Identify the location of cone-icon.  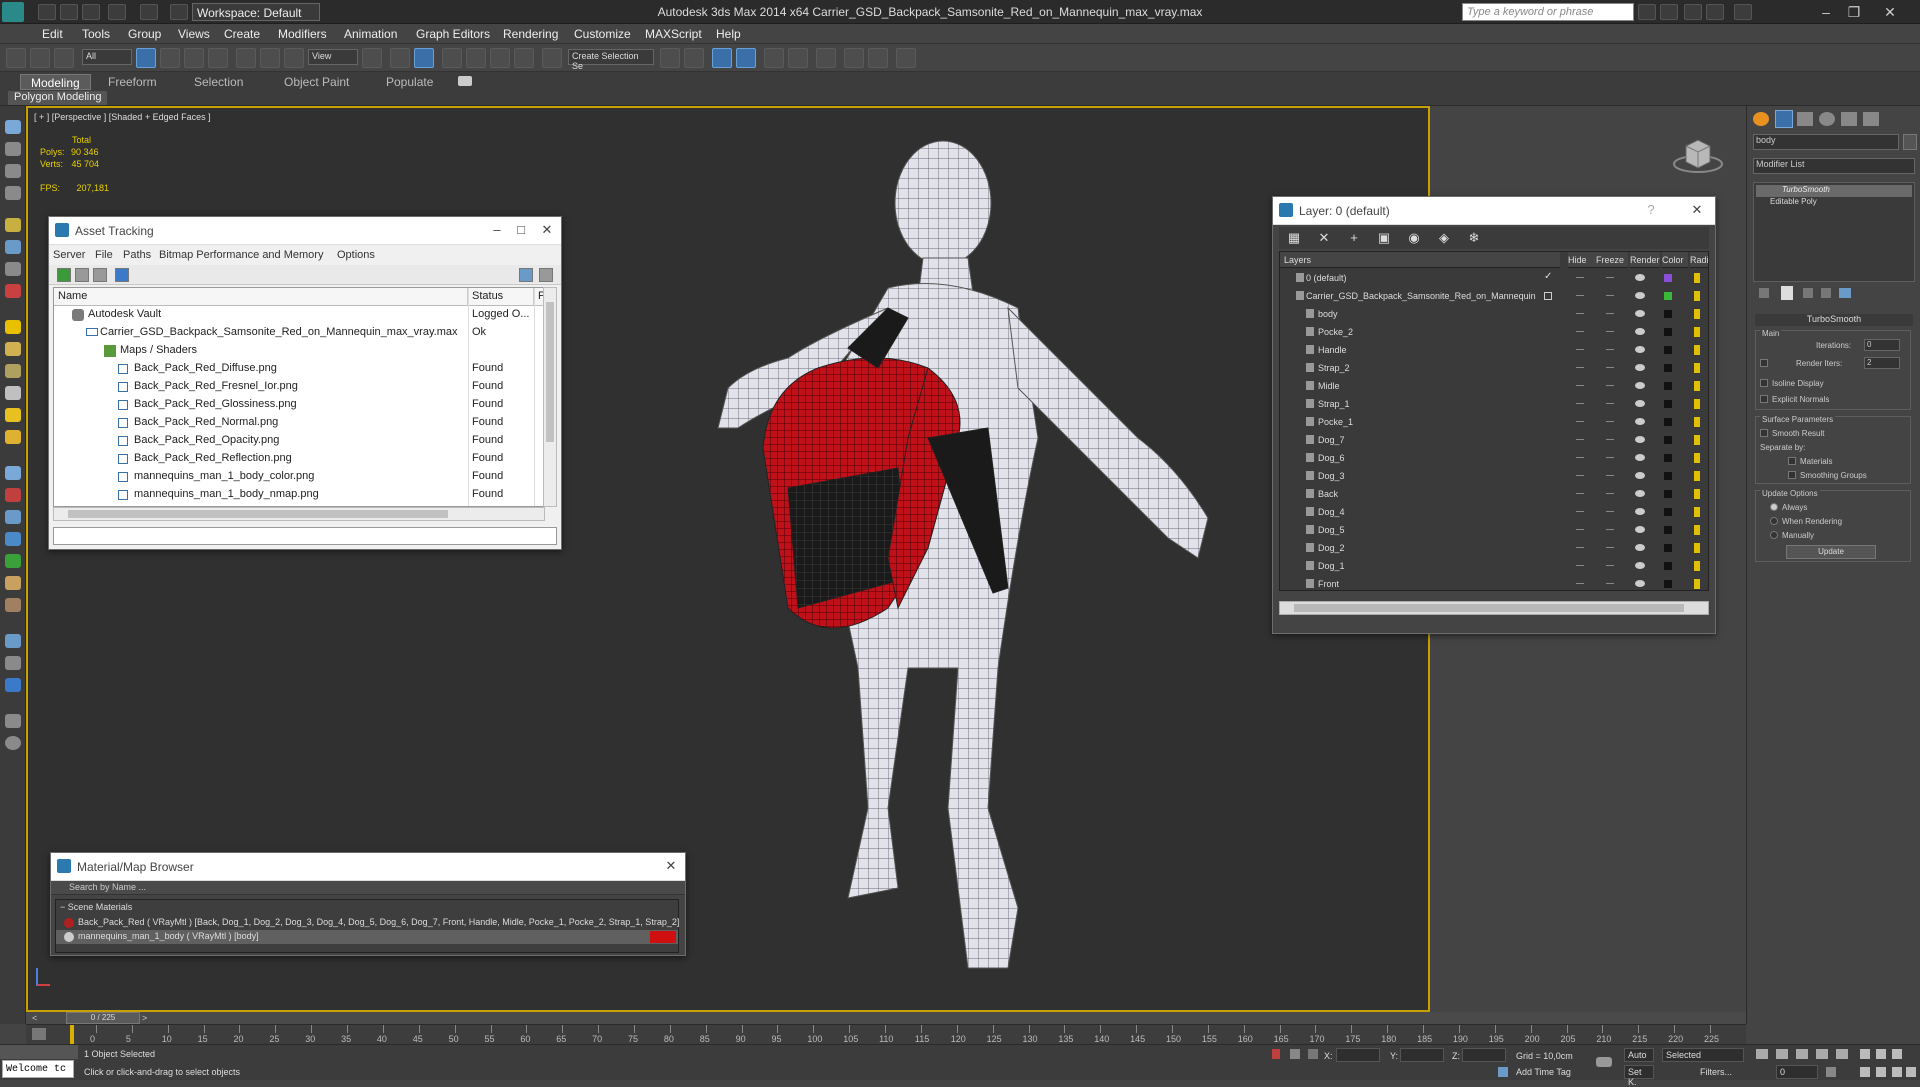
(13, 393).